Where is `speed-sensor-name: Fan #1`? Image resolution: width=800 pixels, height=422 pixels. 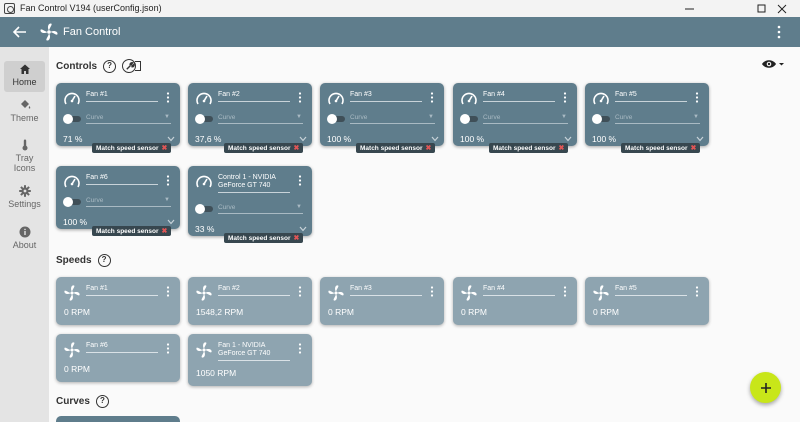
speed-sensor-name: Fan #1 is located at coordinates (122, 290).